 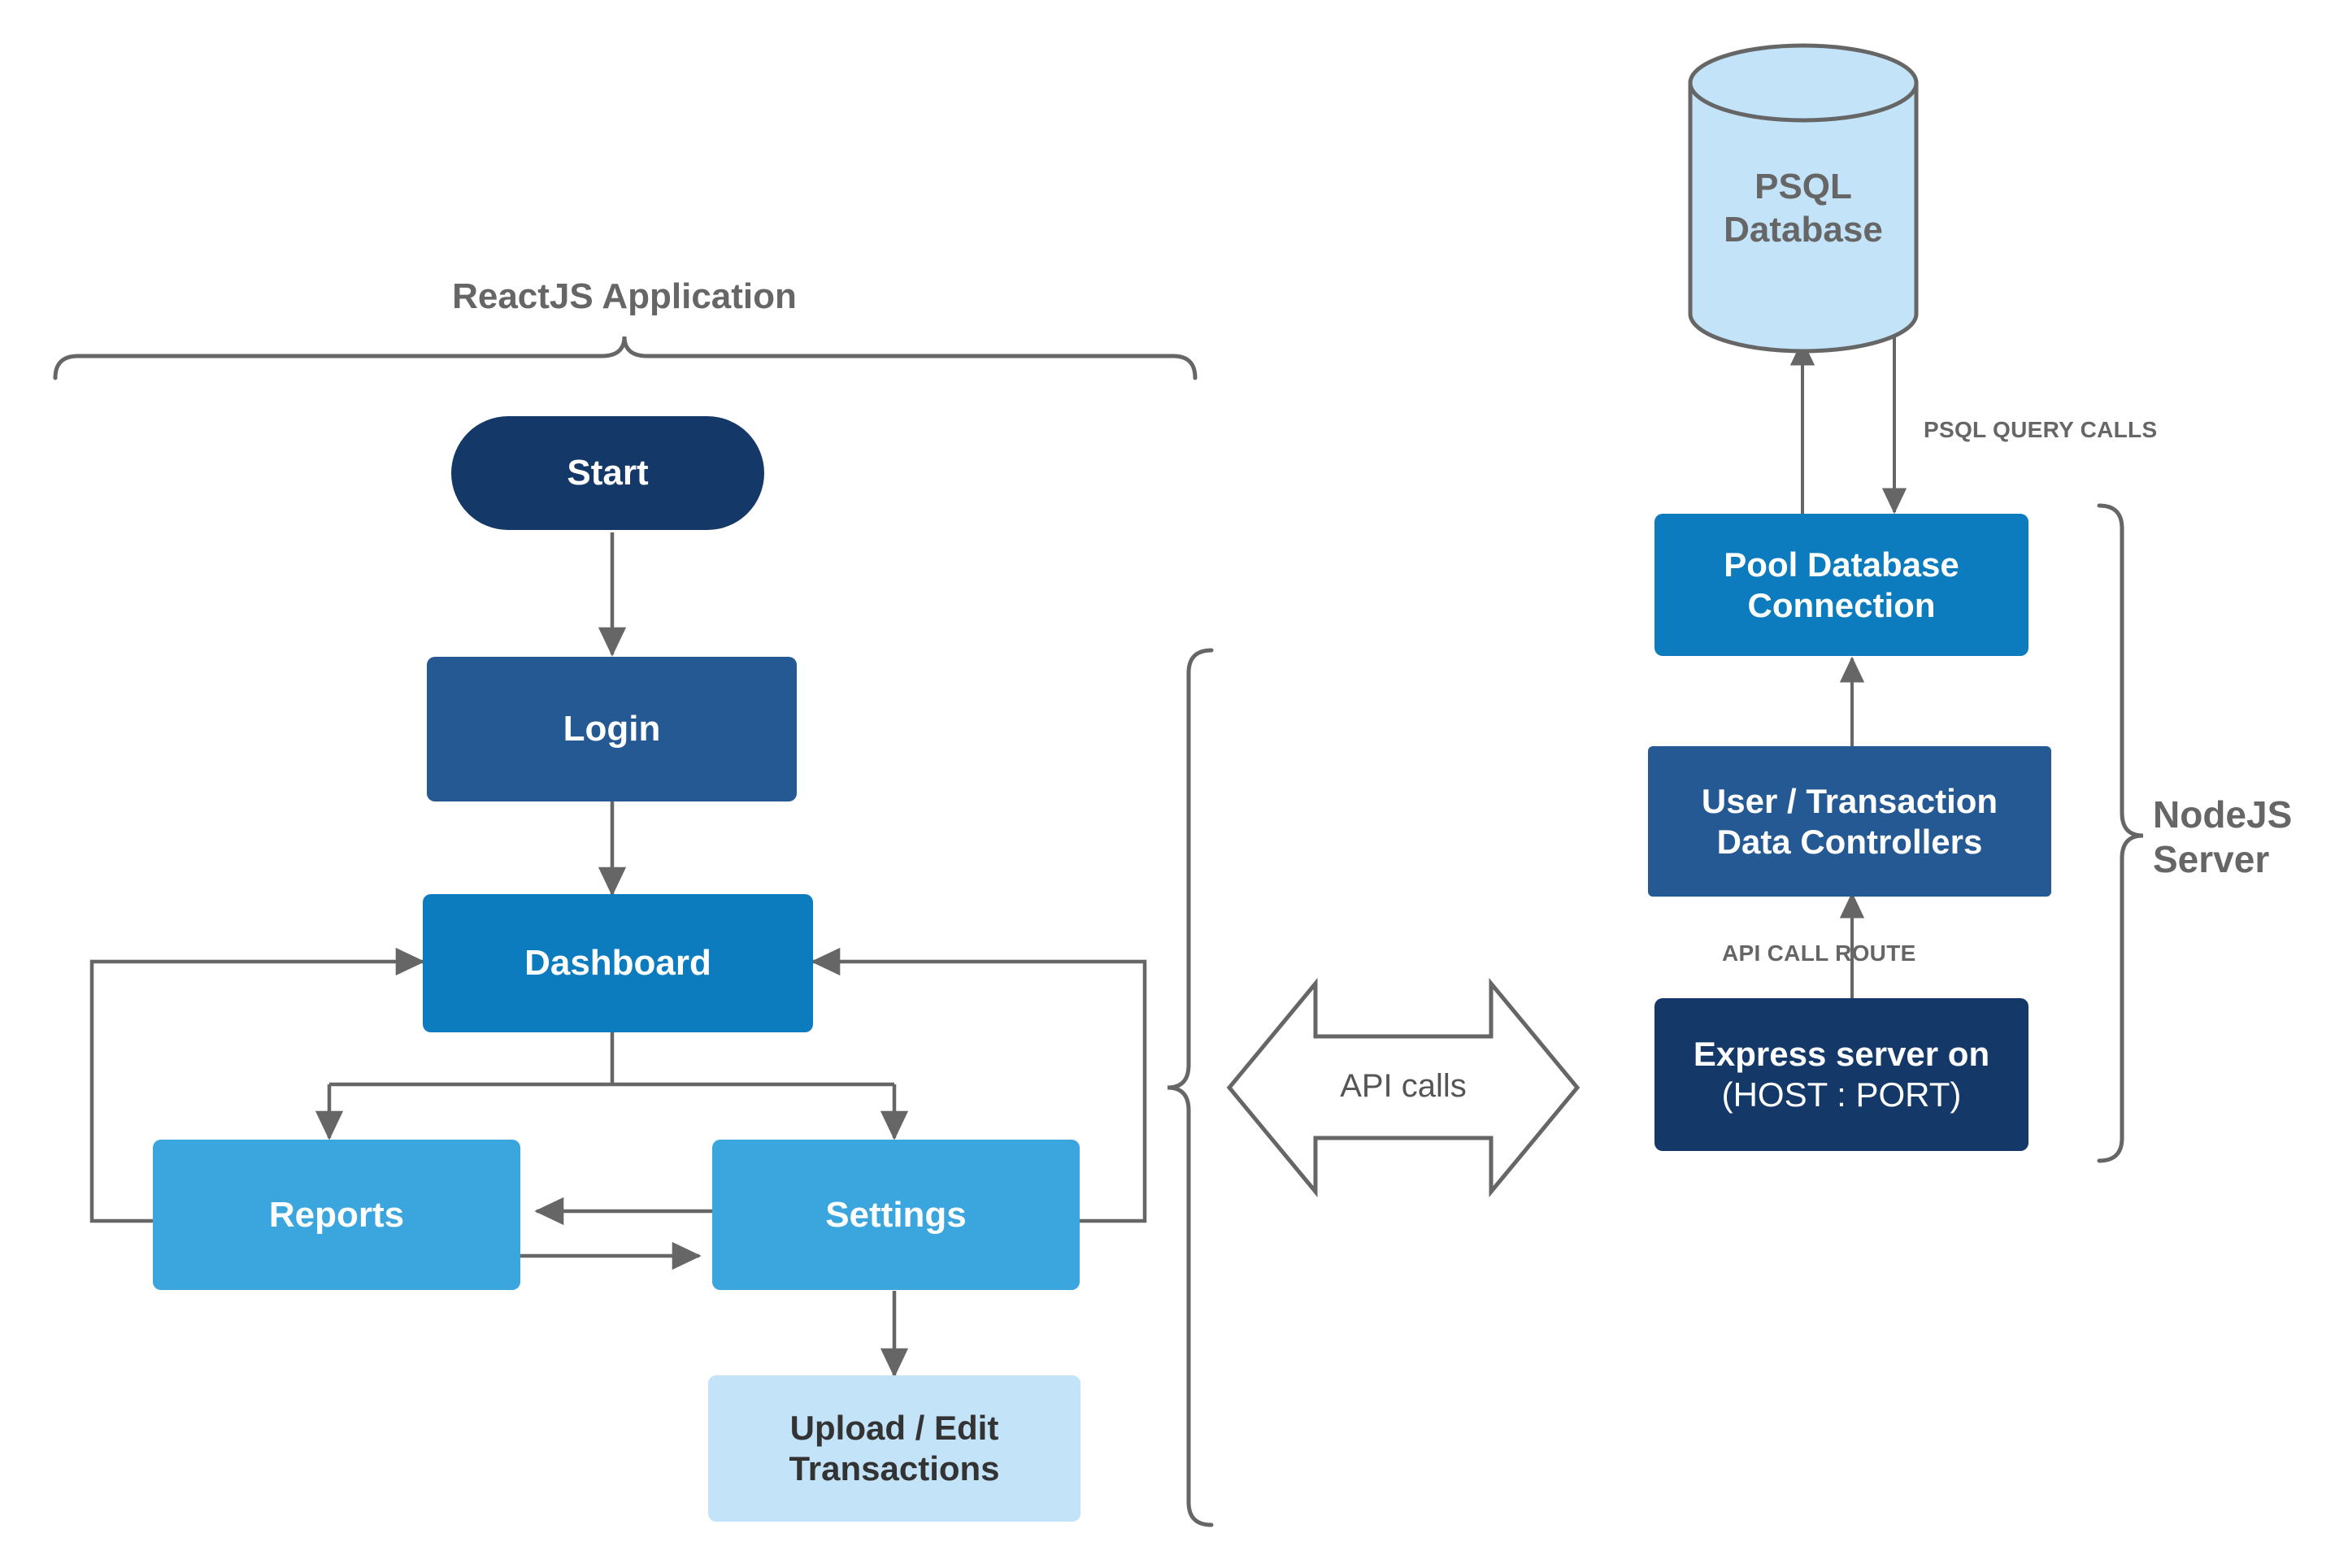 I want to click on node-pool-database-connection: Pool Database Connection, so click(x=1841, y=585).